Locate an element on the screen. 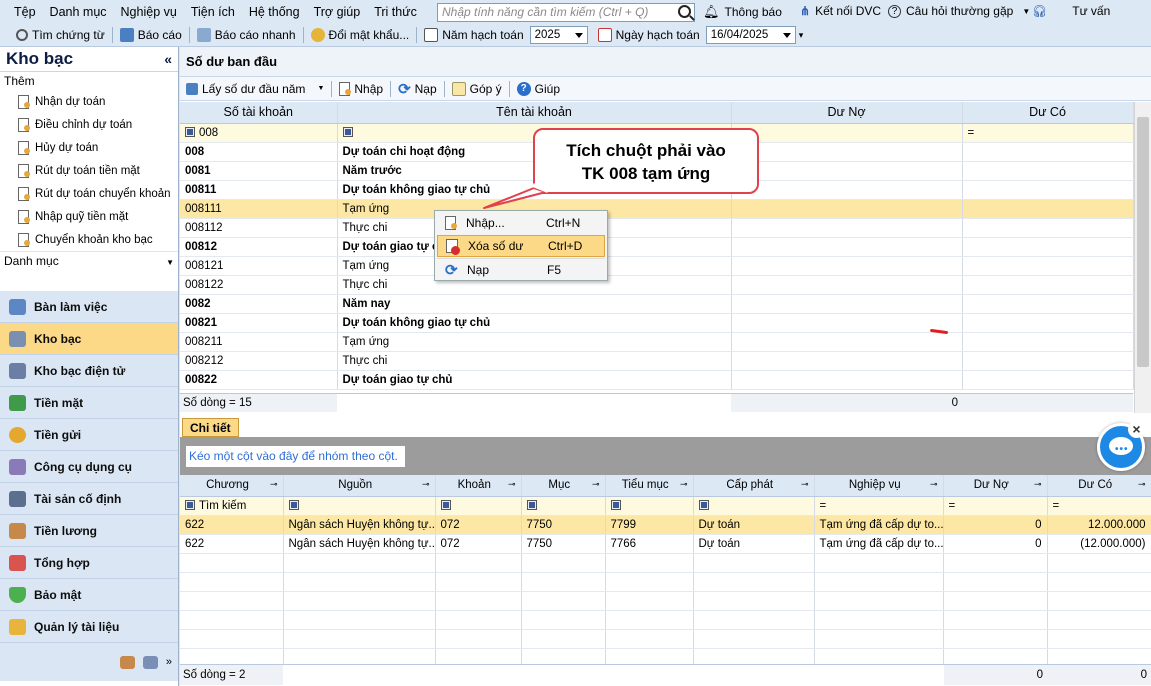  reload-button: ⟳ Nạp is located at coordinates (417, 89).